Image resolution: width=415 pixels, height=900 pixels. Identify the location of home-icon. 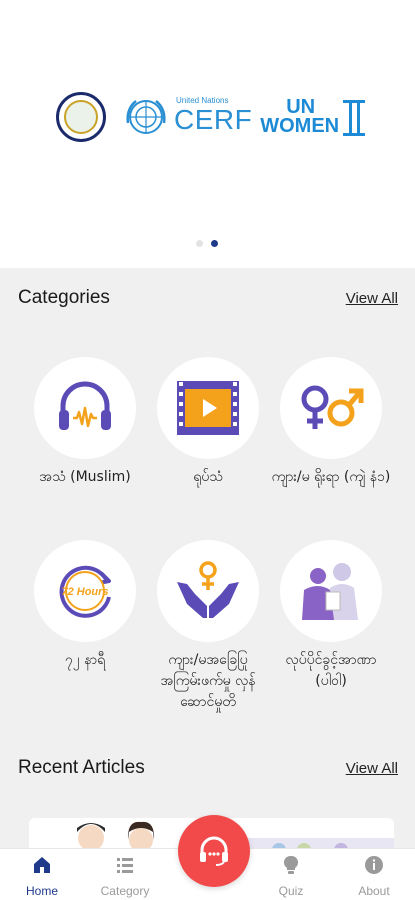
(42, 865).